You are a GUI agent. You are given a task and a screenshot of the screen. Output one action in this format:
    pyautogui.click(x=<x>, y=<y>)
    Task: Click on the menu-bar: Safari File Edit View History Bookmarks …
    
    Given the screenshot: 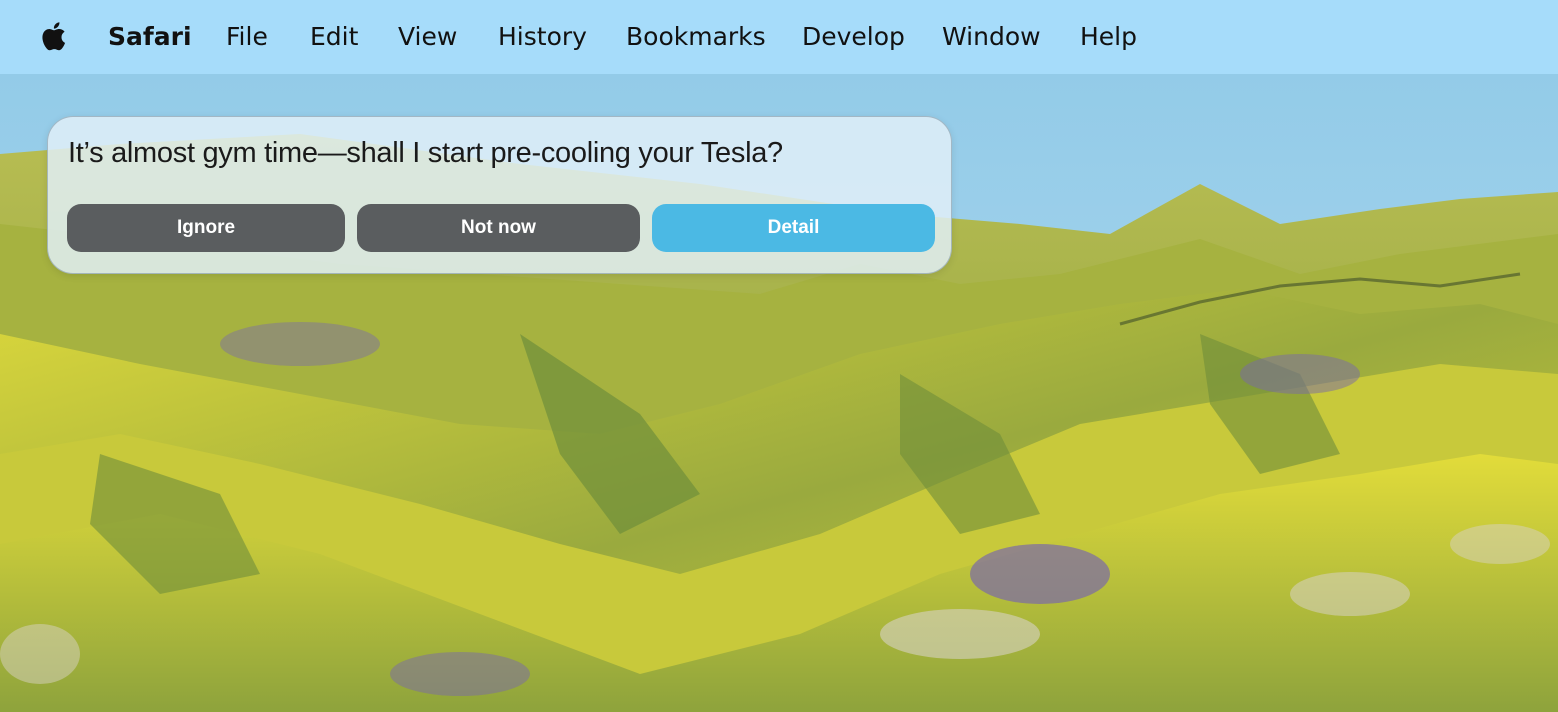 What is the action you would take?
    pyautogui.click(x=779, y=37)
    